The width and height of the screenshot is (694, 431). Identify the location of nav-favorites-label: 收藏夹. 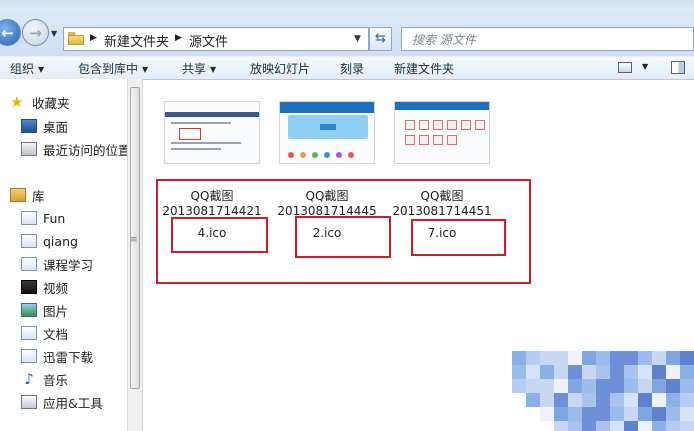
(51, 103).